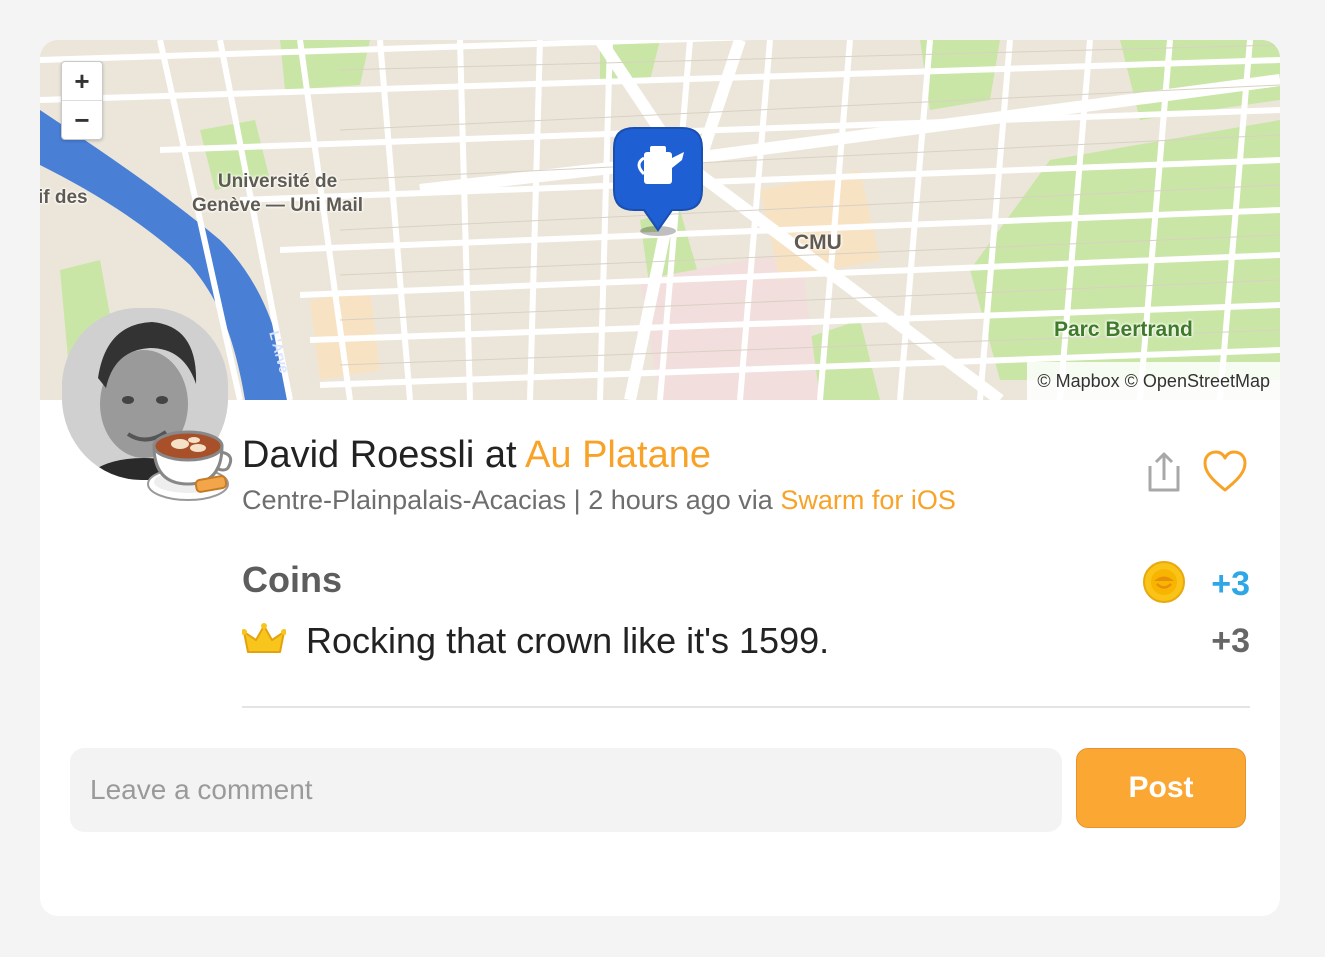 Image resolution: width=1325 pixels, height=957 pixels. I want to click on time-text: 2 hours ago via, so click(680, 500).